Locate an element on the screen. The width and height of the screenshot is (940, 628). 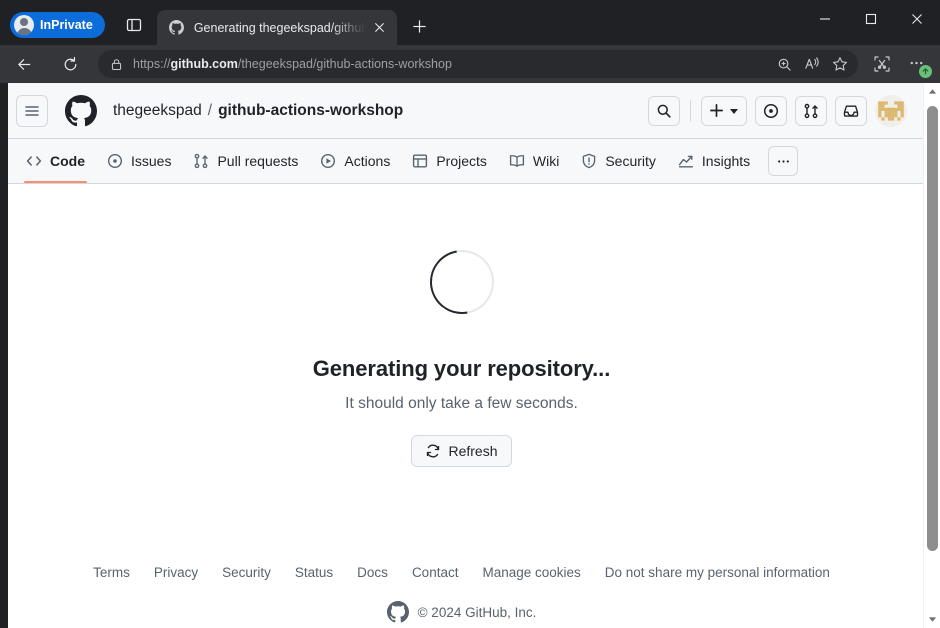
graph-icon is located at coordinates (686, 161).